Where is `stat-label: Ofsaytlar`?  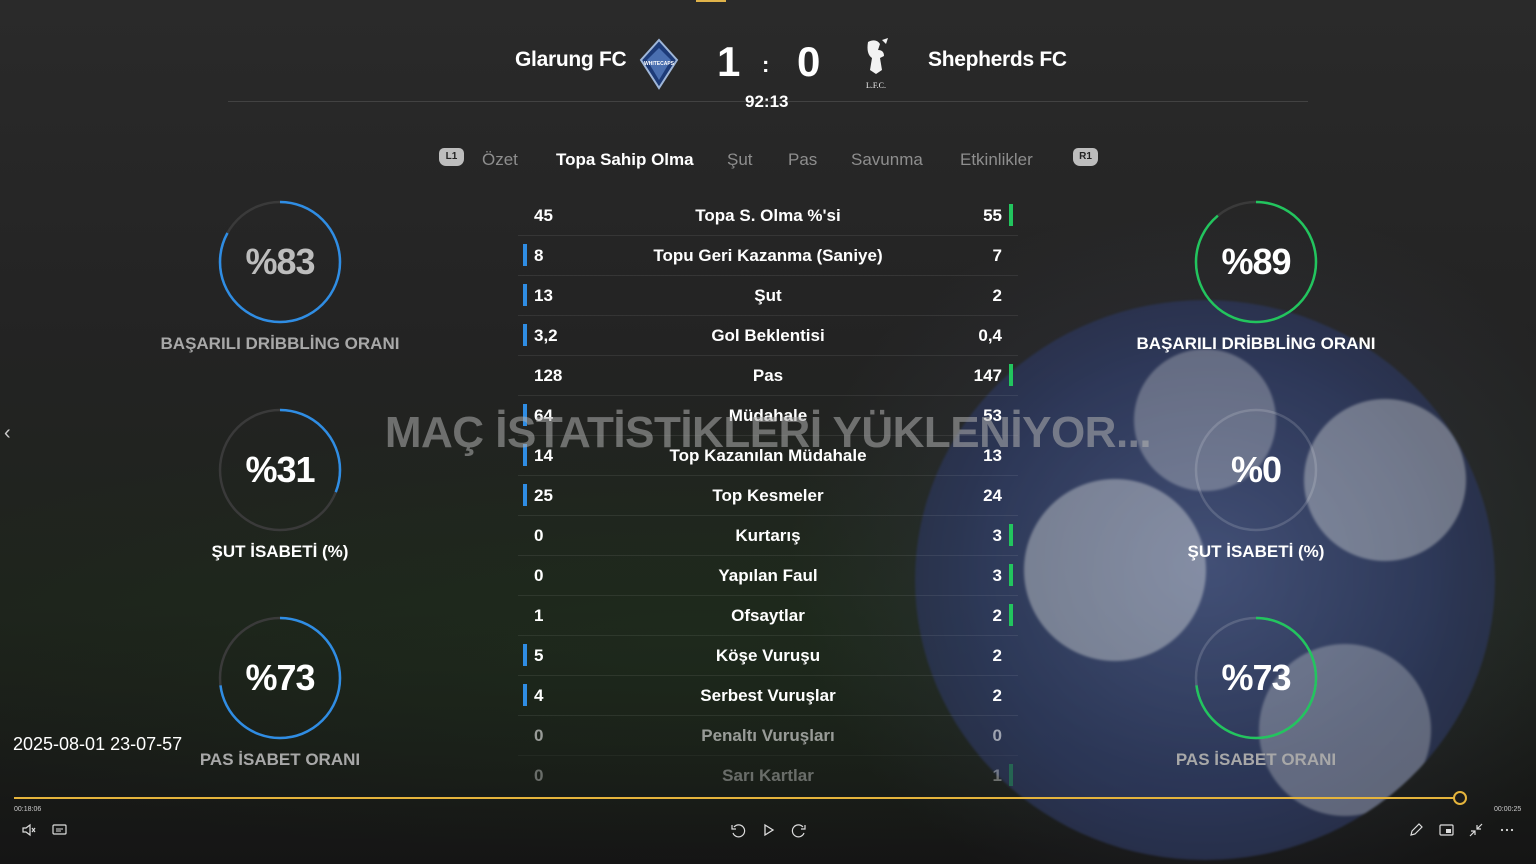 stat-label: Ofsaytlar is located at coordinates (768, 615).